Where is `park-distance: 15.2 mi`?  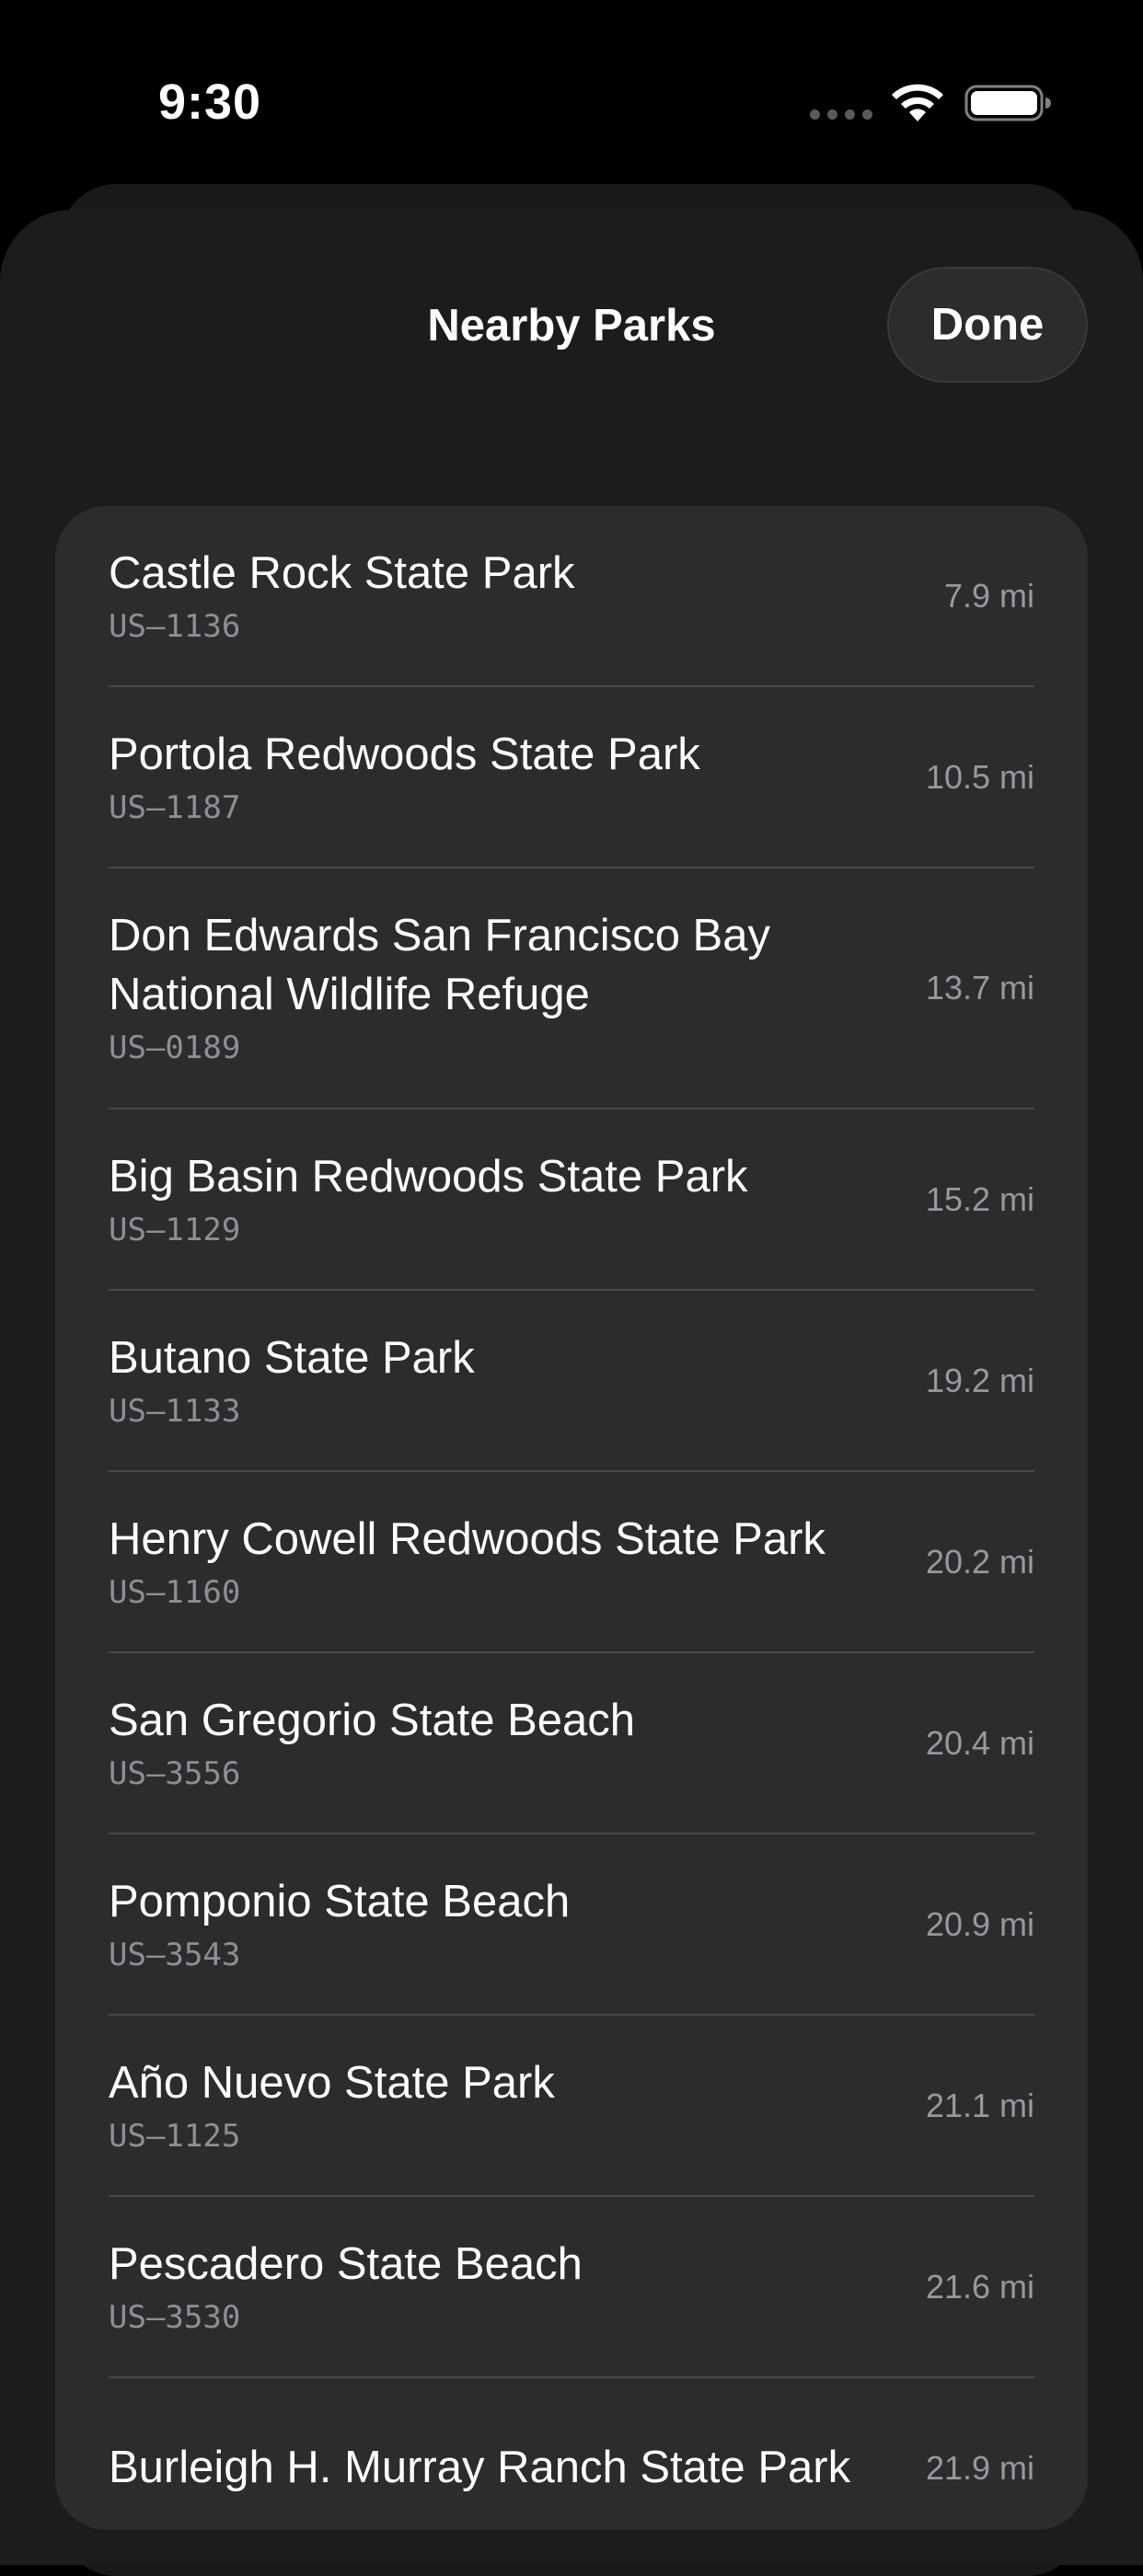 park-distance: 15.2 mi is located at coordinates (980, 1198).